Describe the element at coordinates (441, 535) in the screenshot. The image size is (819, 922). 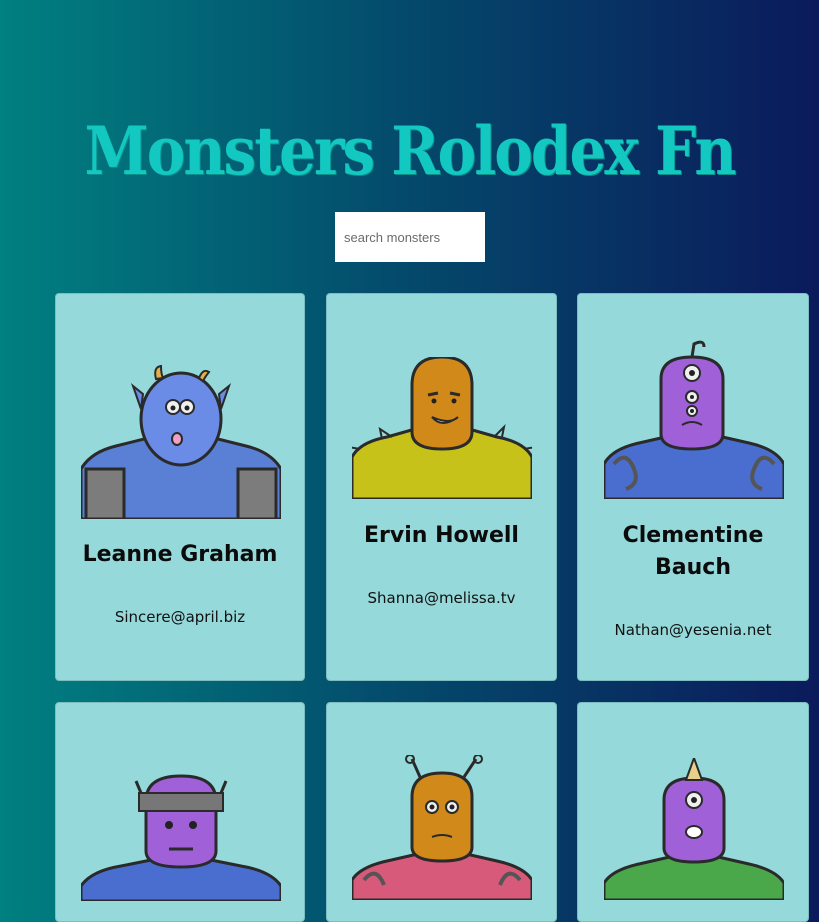
I see `monster-name: Ervin Howell` at that location.